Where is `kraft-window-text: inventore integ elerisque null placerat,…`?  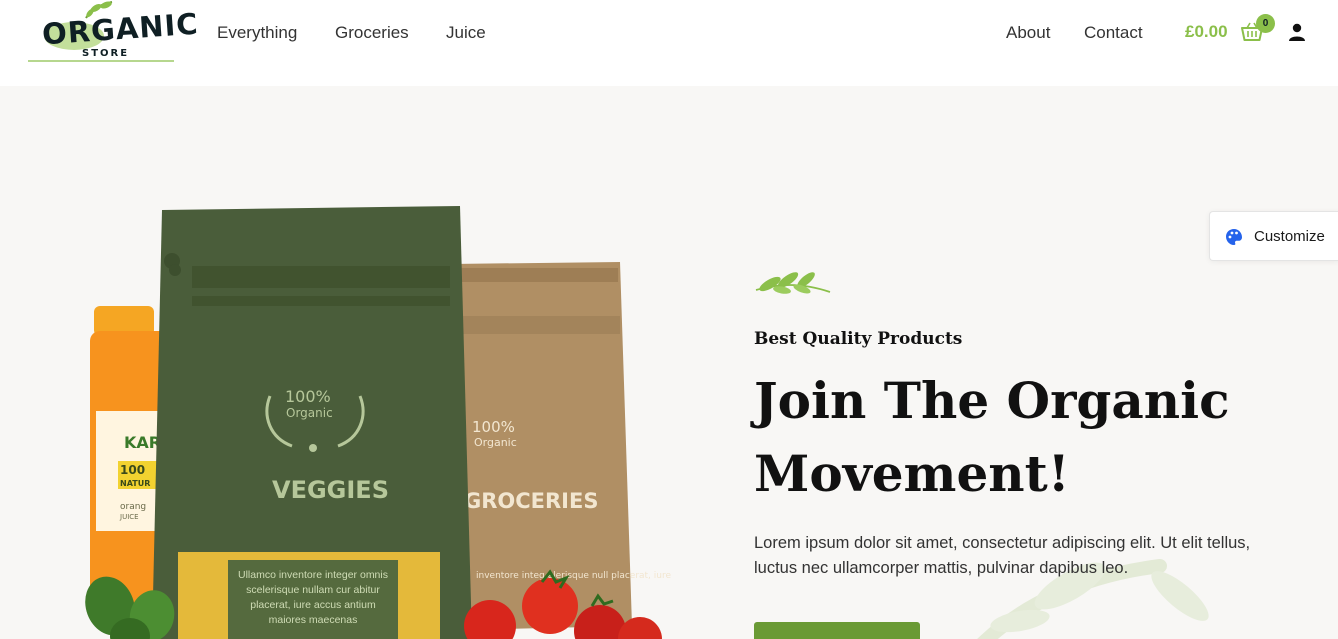
kraft-window-text: inventore integ elerisque null placerat,… is located at coordinates (573, 576).